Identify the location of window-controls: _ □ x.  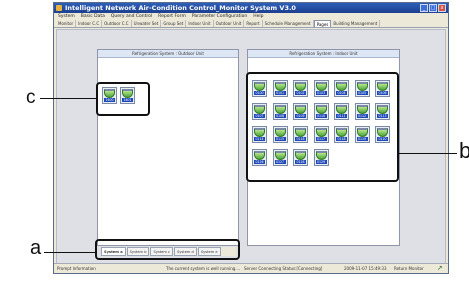
(433, 8).